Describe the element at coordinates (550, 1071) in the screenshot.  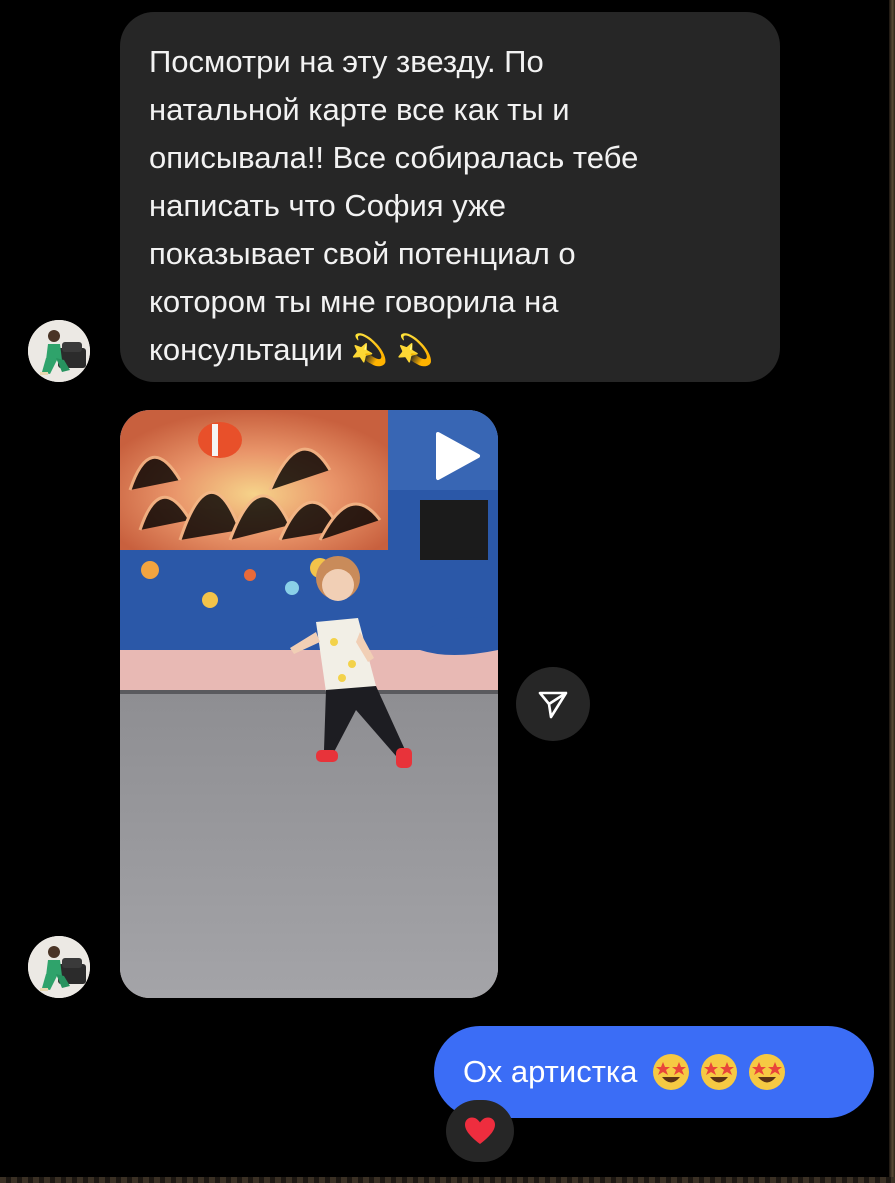
I see `outgoing-message-text: Ох артистка` at that location.